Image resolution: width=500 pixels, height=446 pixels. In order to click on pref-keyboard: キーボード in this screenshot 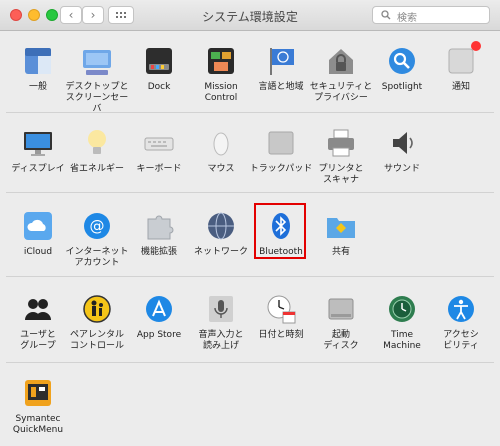, I will do `click(159, 150)`.